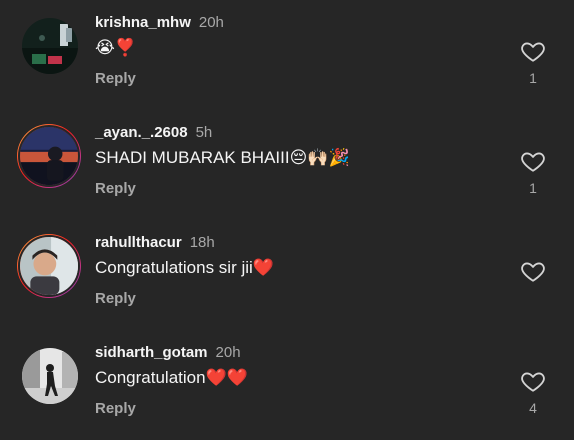 The height and width of the screenshot is (440, 574). I want to click on comment-body: Congratulations sir jii, so click(174, 267).